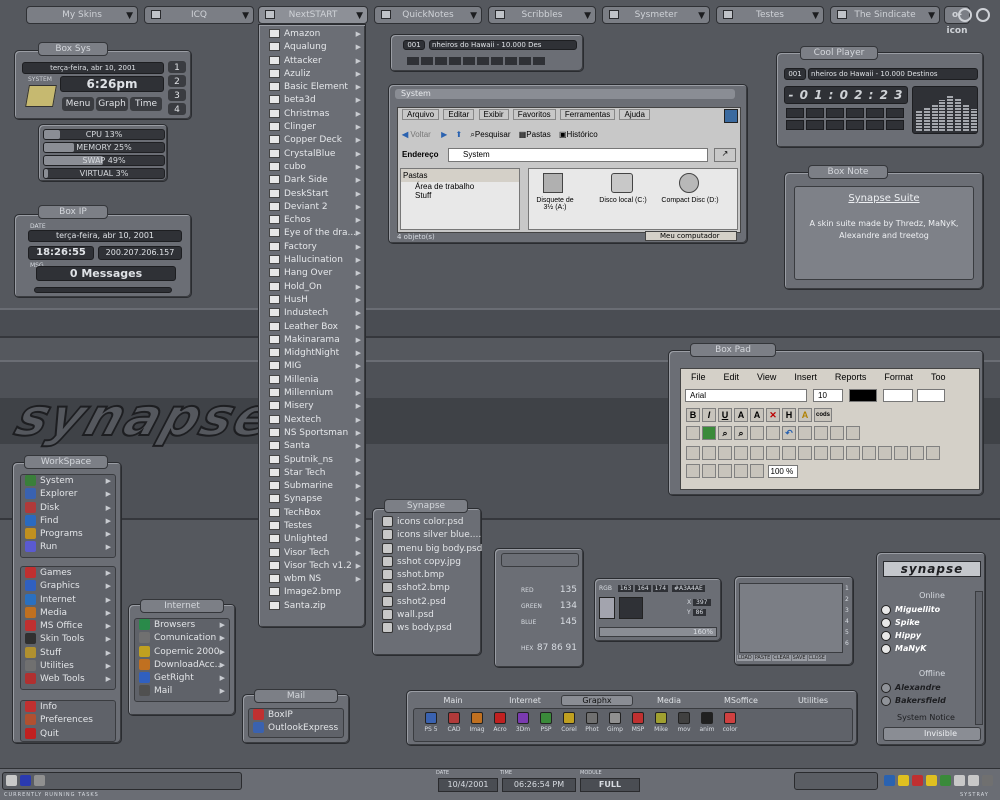 The width and height of the screenshot is (1000, 800). I want to click on nextstart-item: CrystalBlue ▶, so click(315, 154).